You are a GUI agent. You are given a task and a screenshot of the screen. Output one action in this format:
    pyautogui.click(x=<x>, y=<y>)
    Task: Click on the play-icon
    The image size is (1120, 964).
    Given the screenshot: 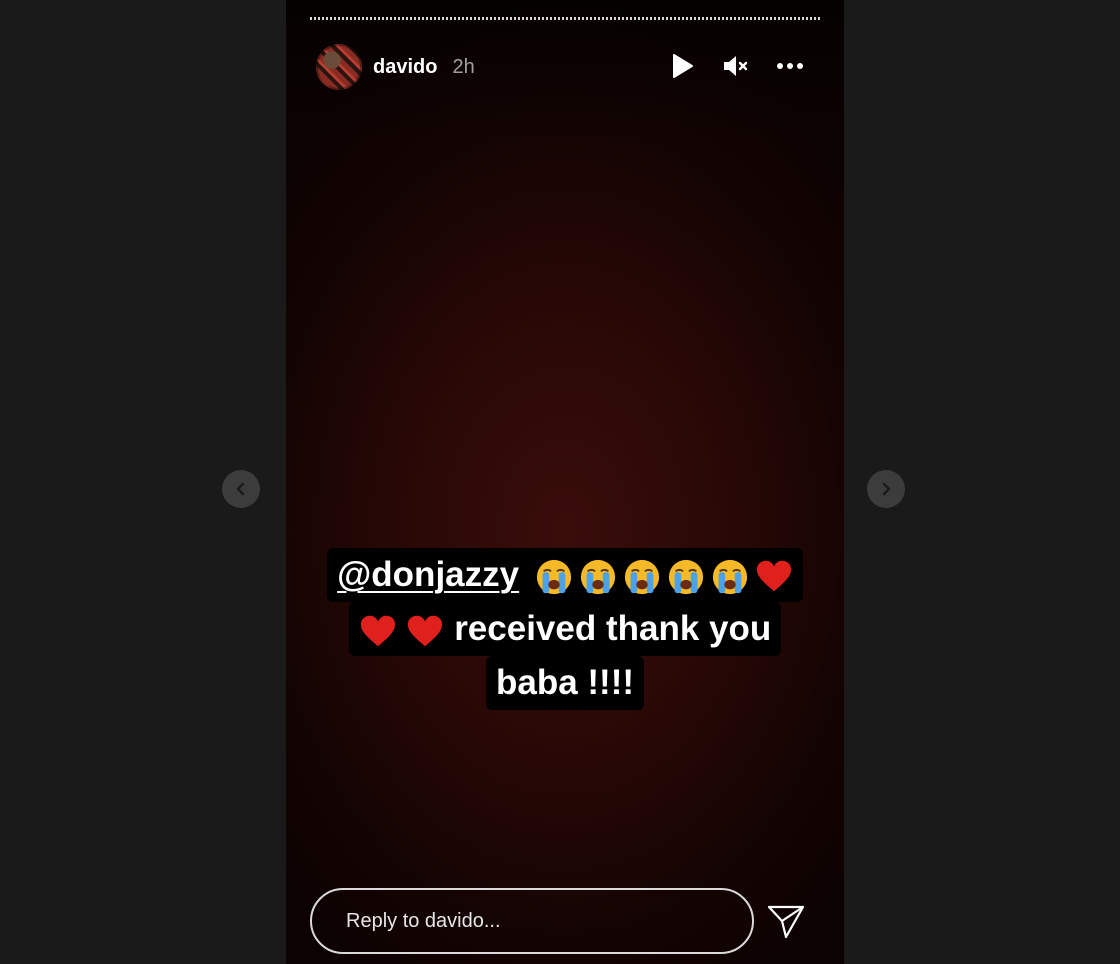 What is the action you would take?
    pyautogui.click(x=683, y=66)
    